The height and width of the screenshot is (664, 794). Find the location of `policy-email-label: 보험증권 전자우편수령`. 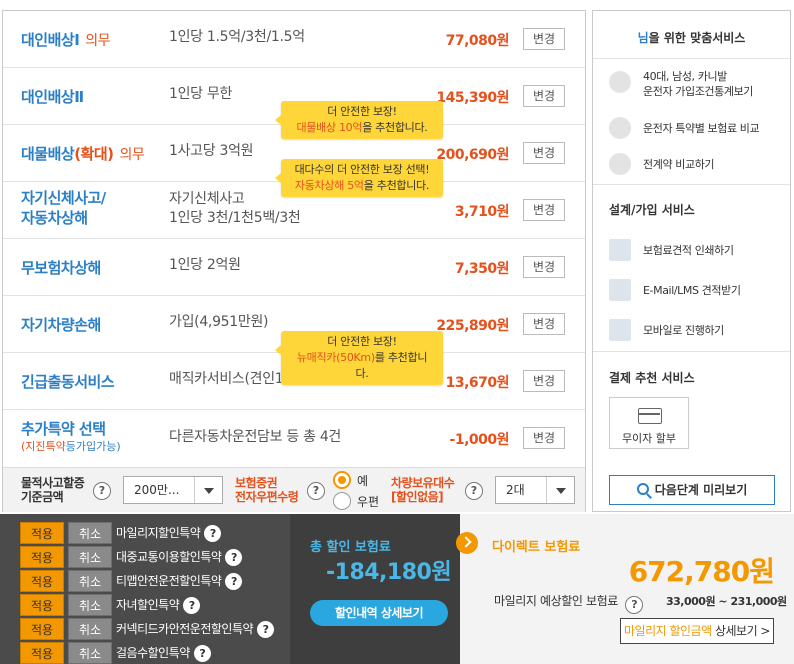

policy-email-label: 보험증권 전자우편수령 is located at coordinates (267, 490).